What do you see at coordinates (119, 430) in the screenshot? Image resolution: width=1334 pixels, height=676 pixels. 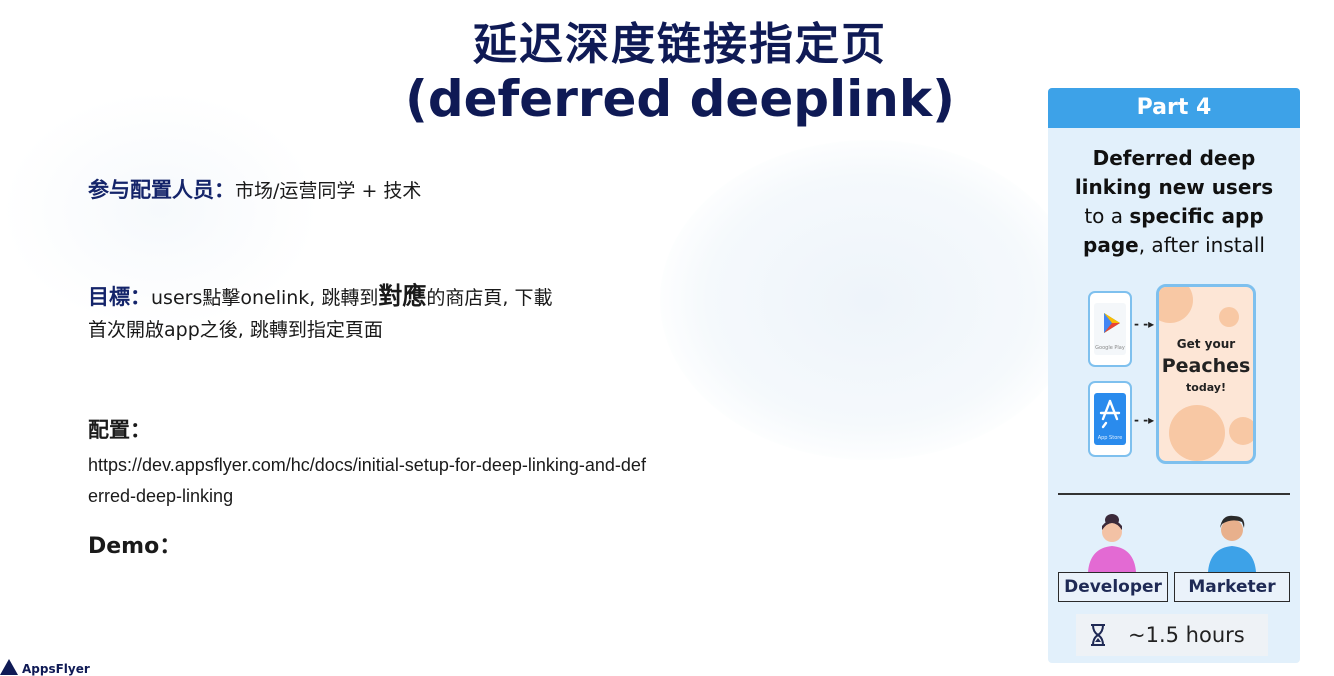 I see `config-label: 配置：` at bounding box center [119, 430].